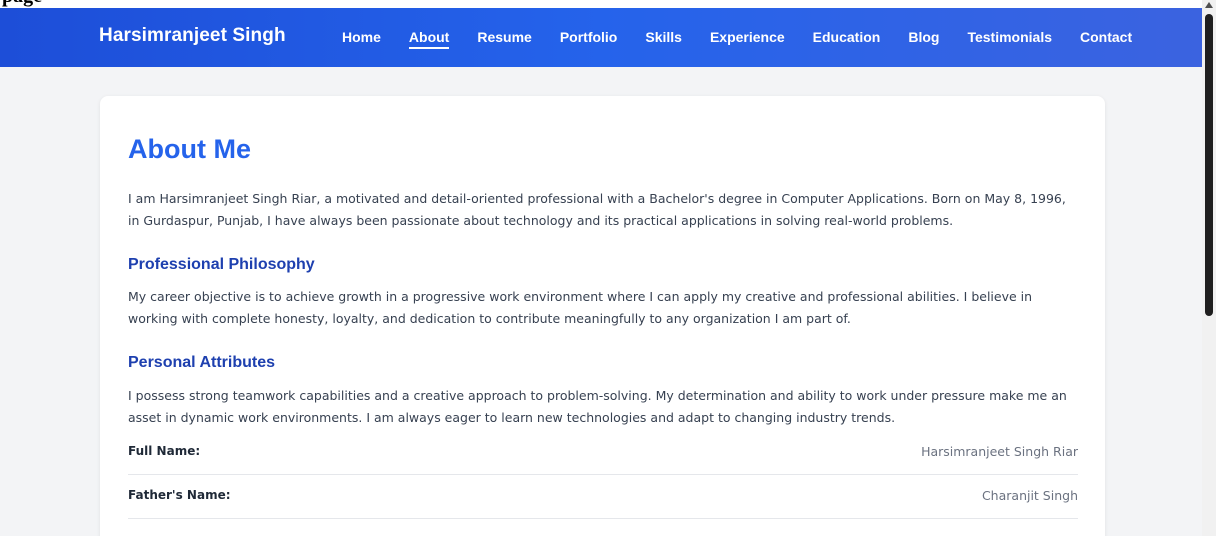 The width and height of the screenshot is (1216, 536). I want to click on vertical-scrollbar, so click(1209, 268).